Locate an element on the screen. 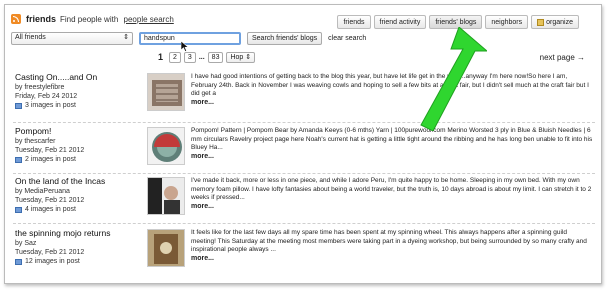 This screenshot has height=293, width=609. tab-friends: friends is located at coordinates (354, 22).